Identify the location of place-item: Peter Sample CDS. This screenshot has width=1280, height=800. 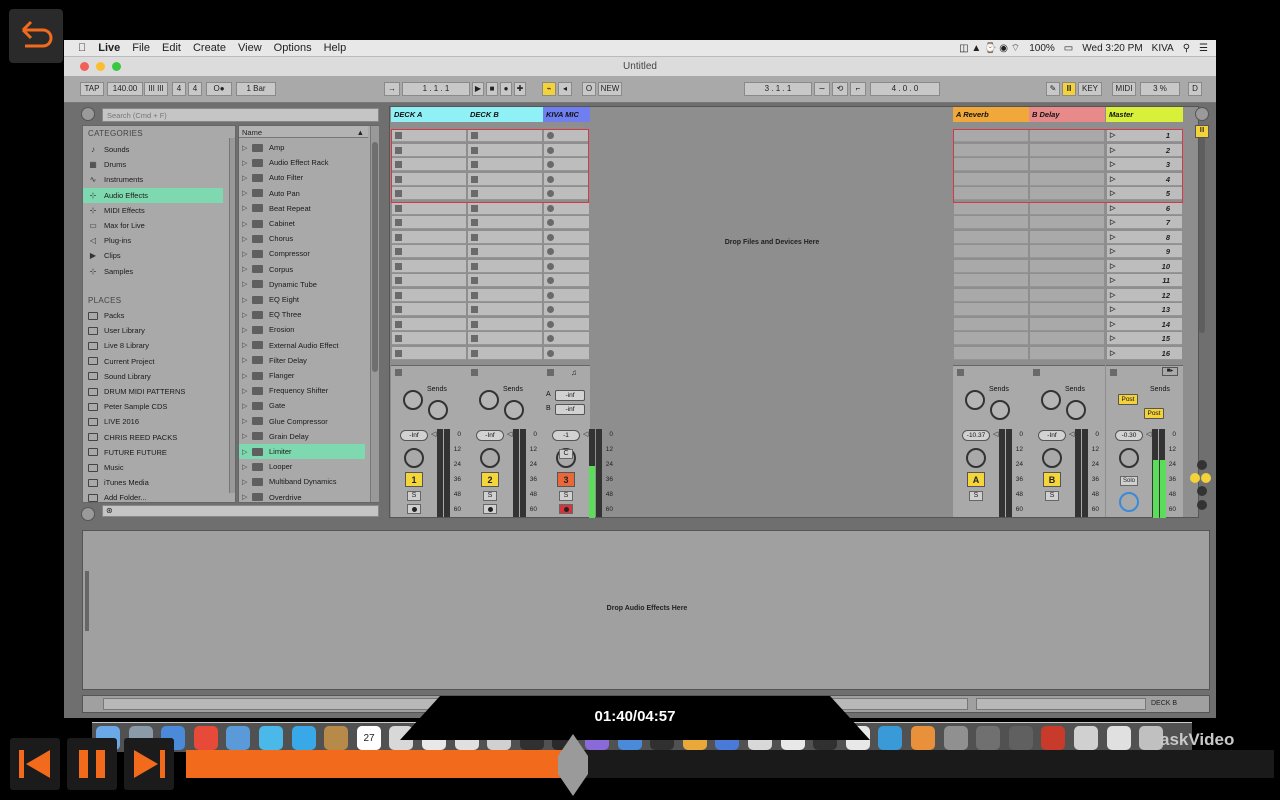
(153, 406).